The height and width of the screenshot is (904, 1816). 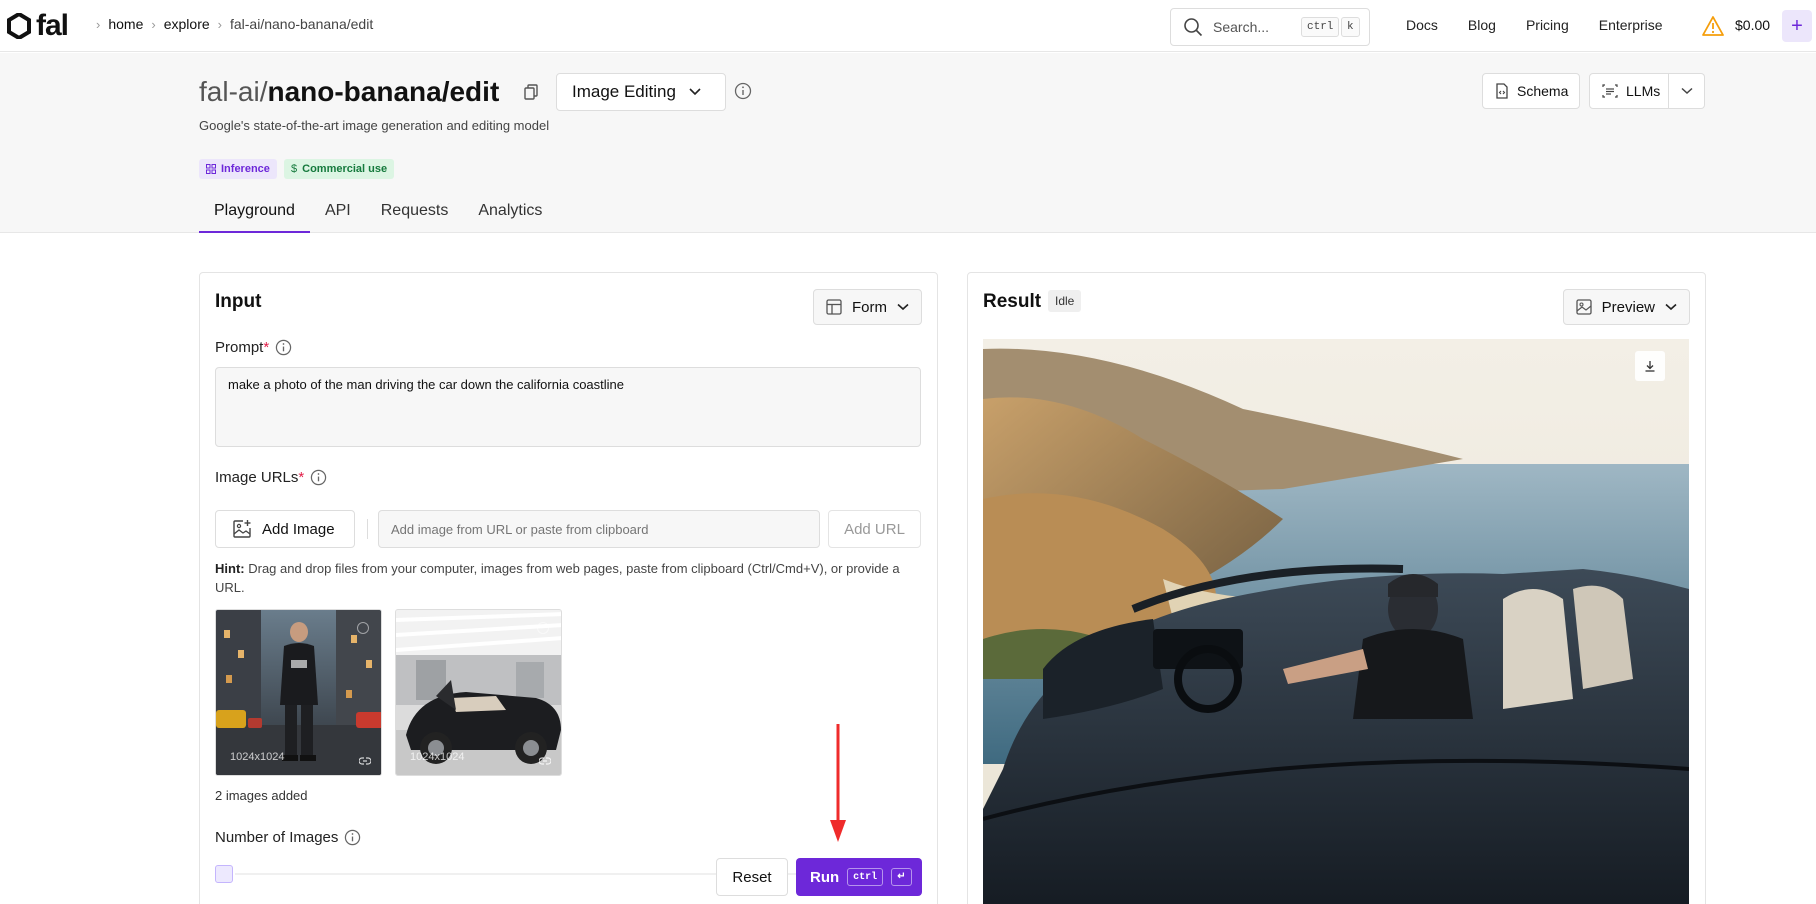 I want to click on nav-link-blog: Blog, so click(x=1482, y=25).